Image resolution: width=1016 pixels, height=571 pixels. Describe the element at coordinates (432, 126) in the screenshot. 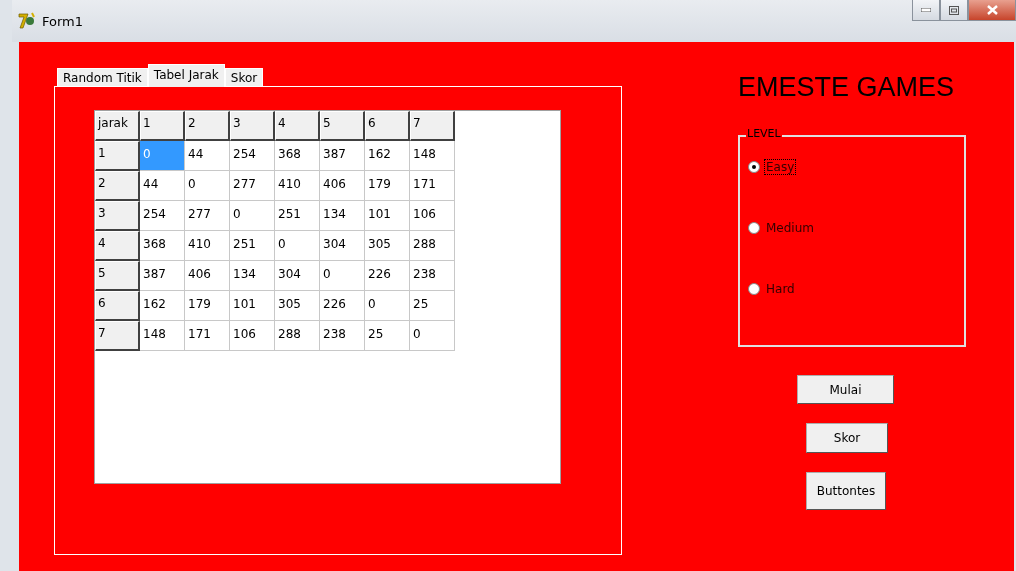

I see `column-header: 7` at that location.